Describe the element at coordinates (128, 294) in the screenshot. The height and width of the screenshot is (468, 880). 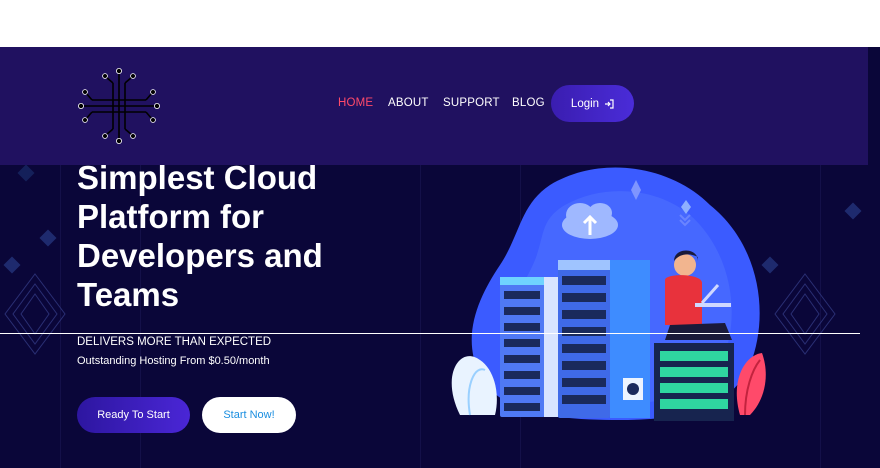
I see `headline-line: Teams` at that location.